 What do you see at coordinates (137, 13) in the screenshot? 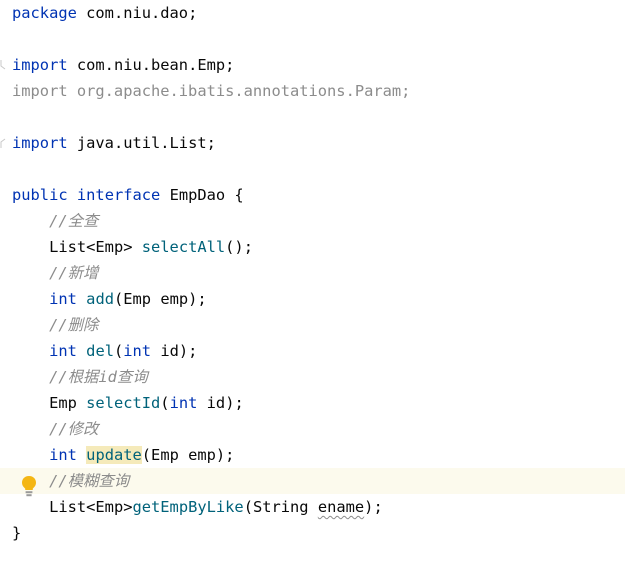
I see `package-name: com.niu.dao;` at bounding box center [137, 13].